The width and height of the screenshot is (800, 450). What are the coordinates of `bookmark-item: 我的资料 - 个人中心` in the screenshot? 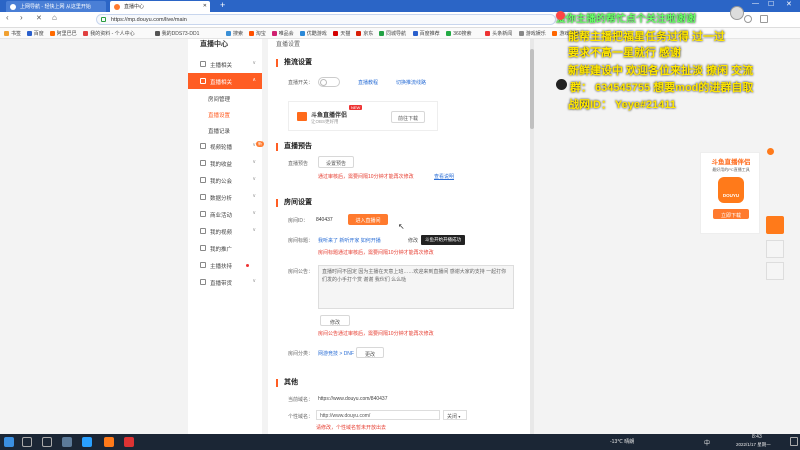 It's located at (109, 33).